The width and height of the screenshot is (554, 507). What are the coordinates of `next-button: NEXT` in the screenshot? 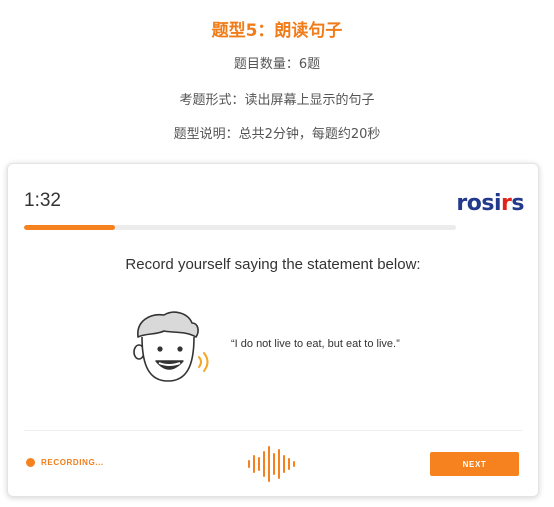 It's located at (474, 464).